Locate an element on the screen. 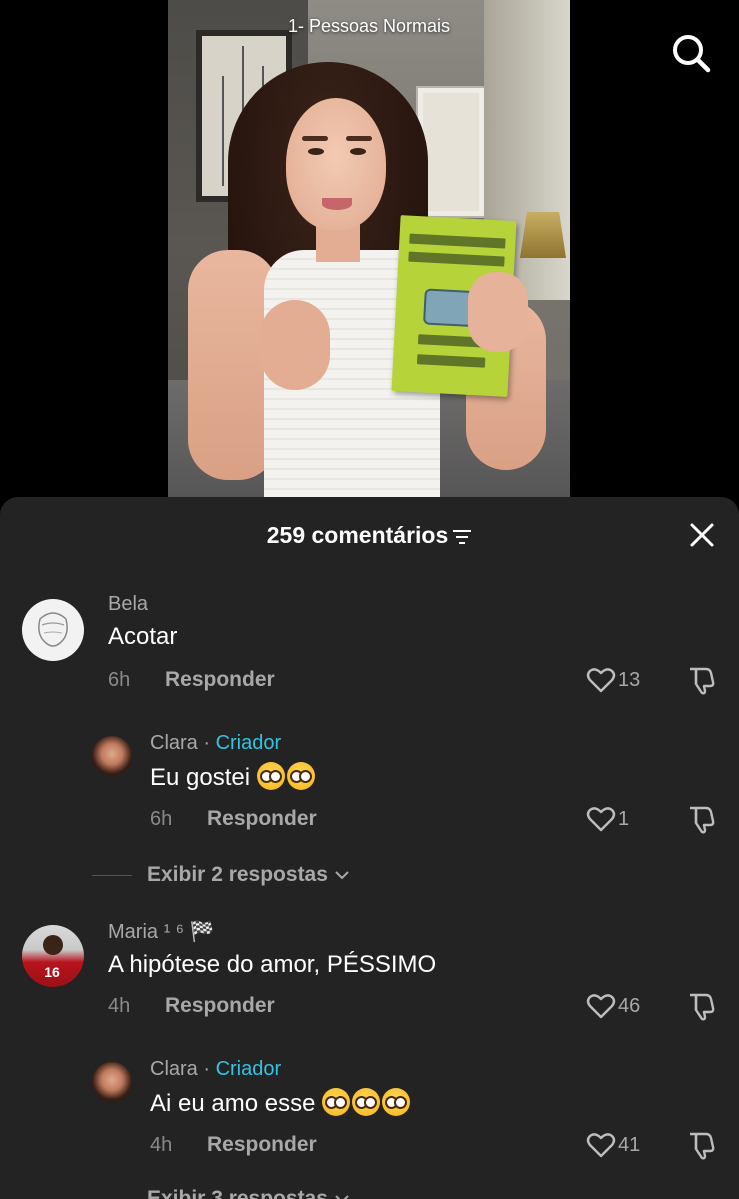  comment-text: Acotar is located at coordinates (143, 636).